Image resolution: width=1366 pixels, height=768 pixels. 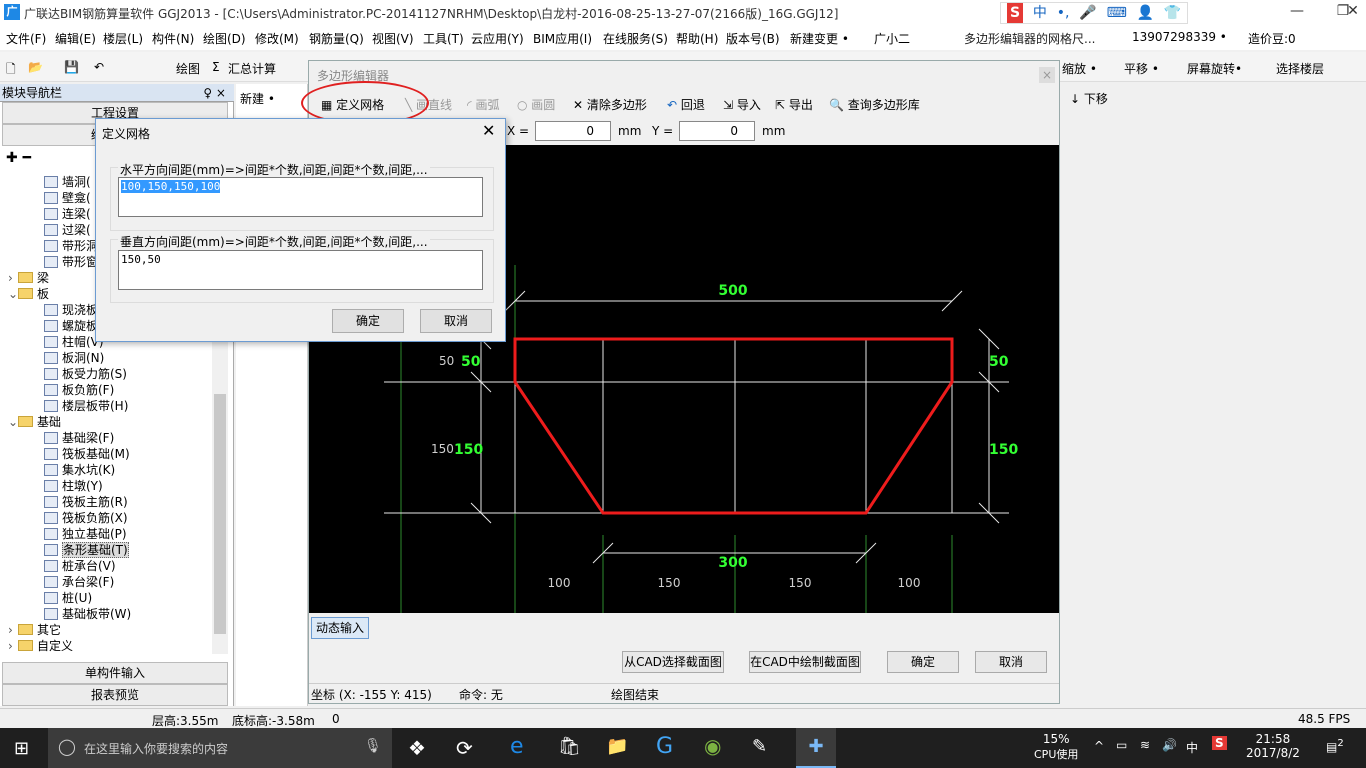 What do you see at coordinates (85, 374) in the screenshot?
I see `tree-item: 板受力筋(S)` at bounding box center [85, 374].